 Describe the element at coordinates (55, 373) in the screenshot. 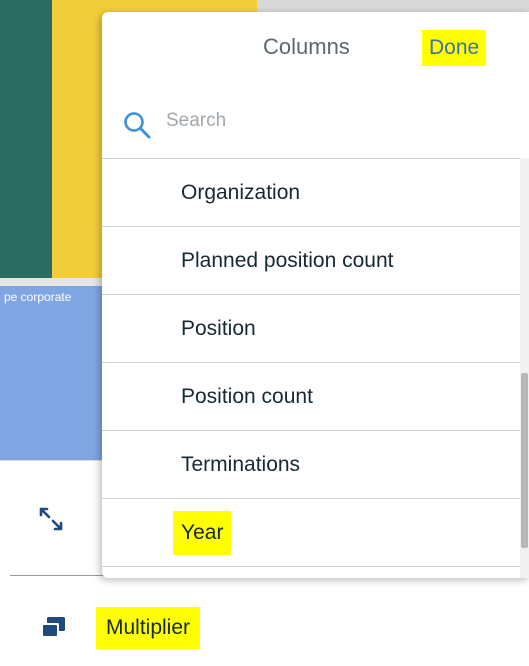

I see `chart-bar-blue` at that location.